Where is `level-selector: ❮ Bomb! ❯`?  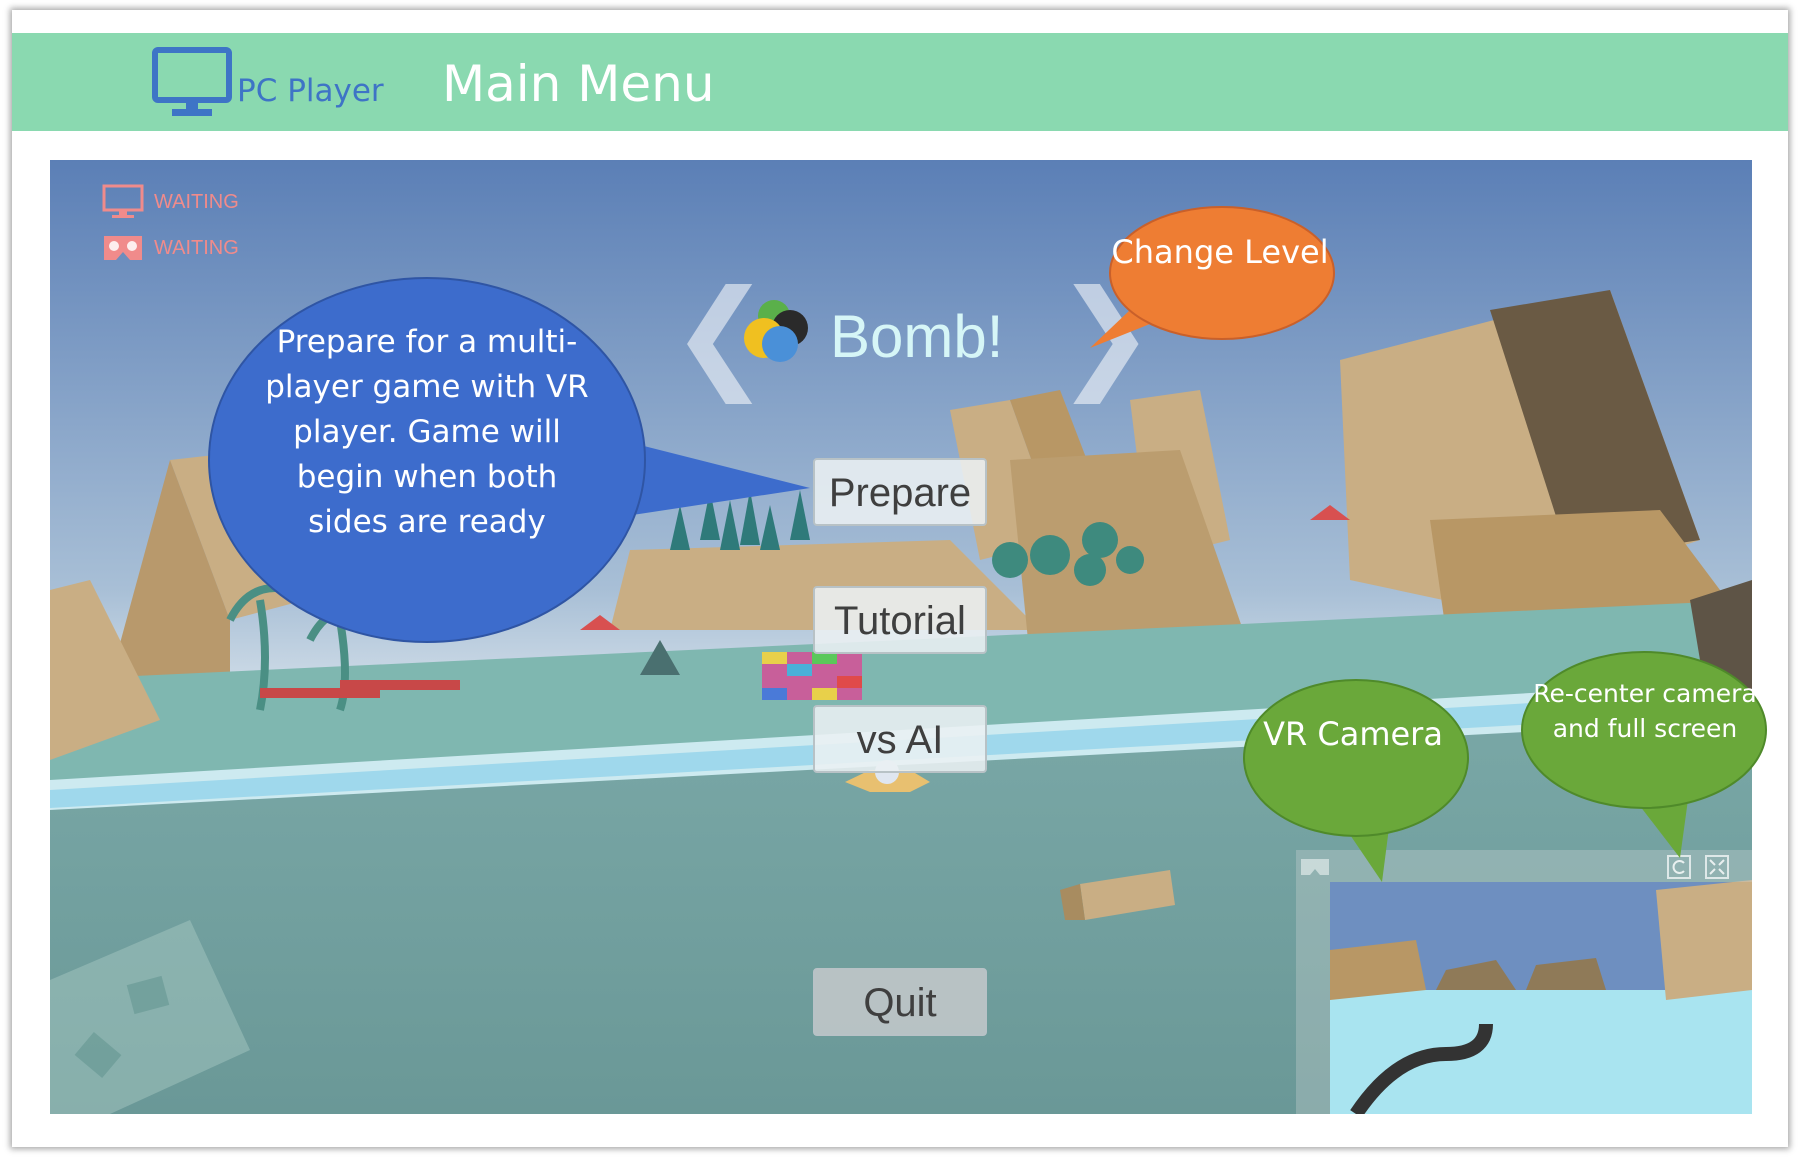
level-selector: ❮ Bomb! ❯ is located at coordinates (913, 335).